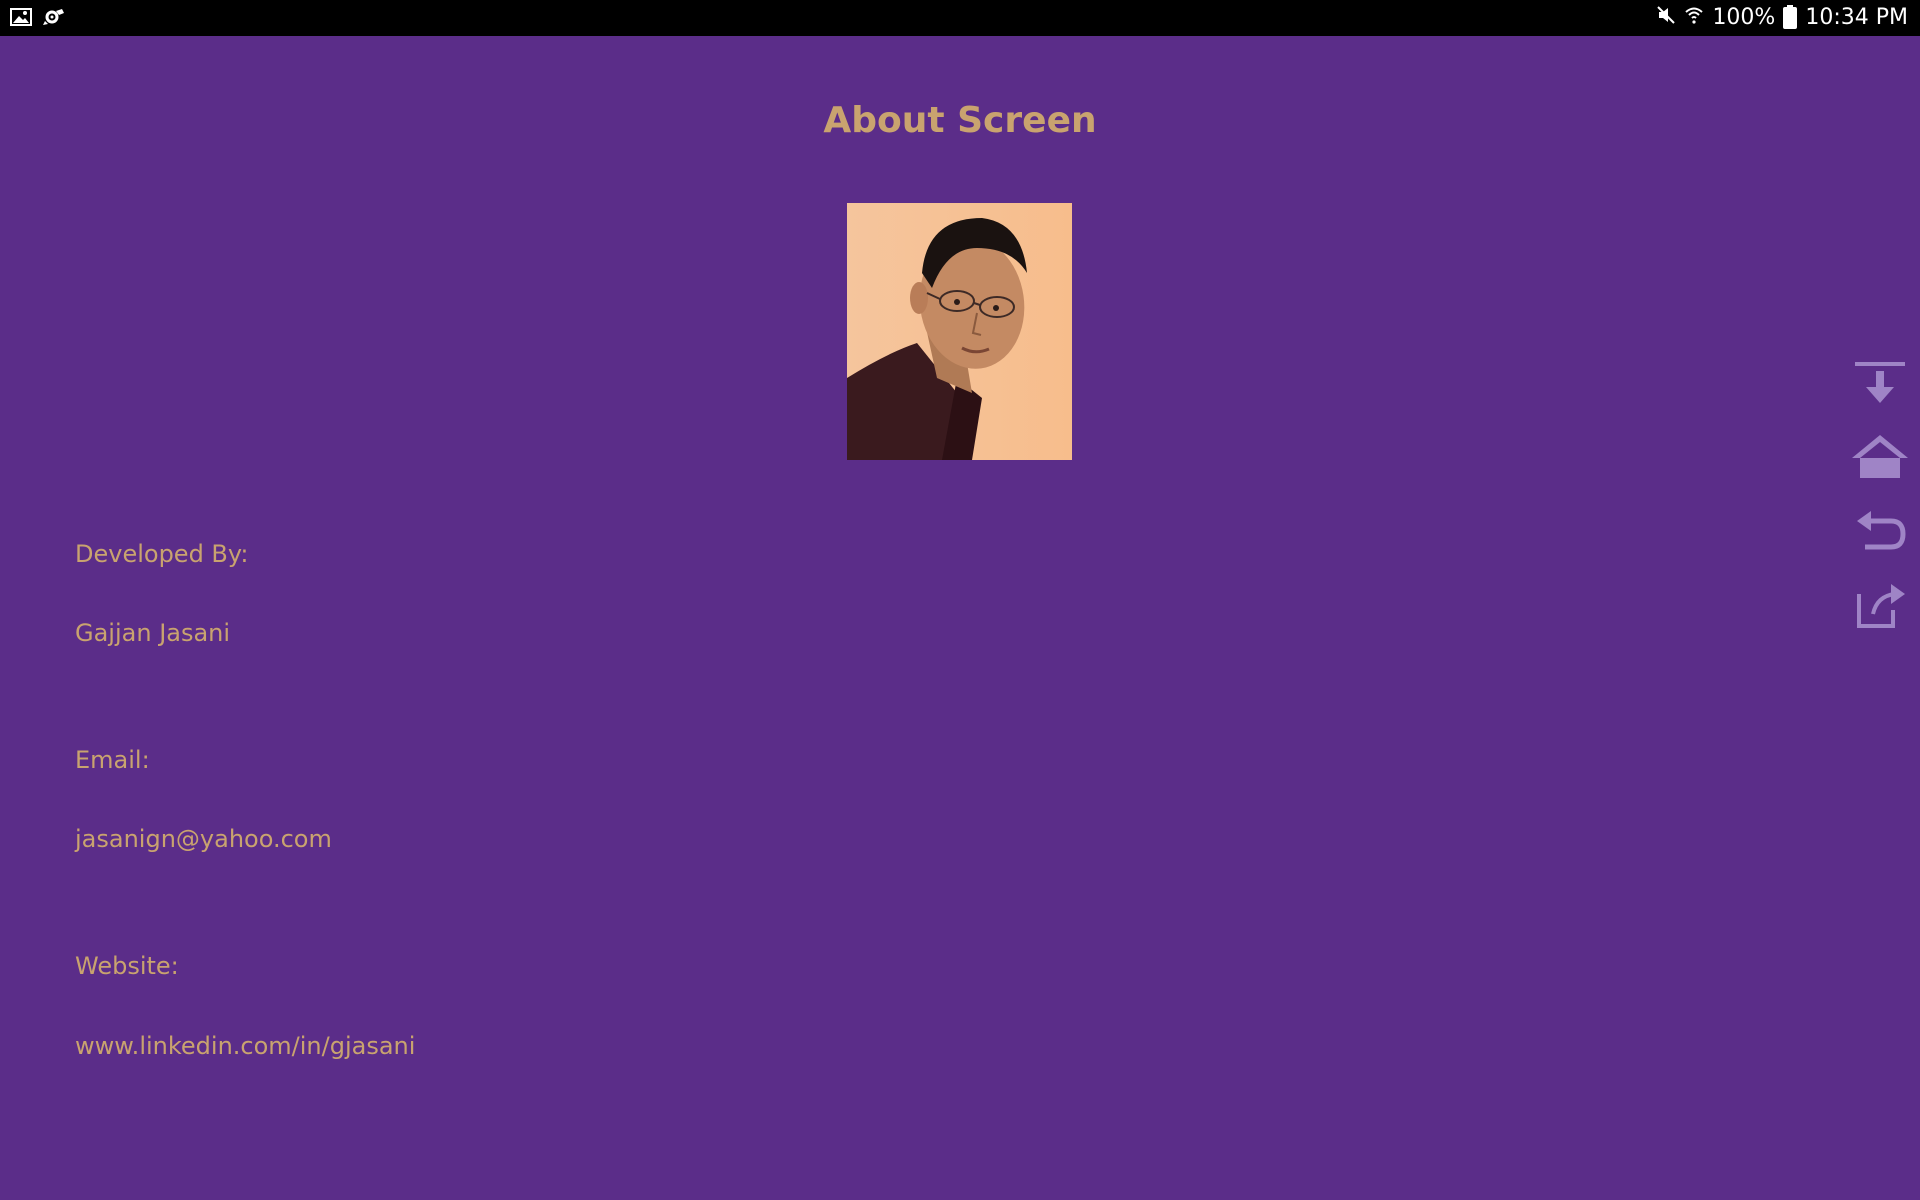 Image resolution: width=1920 pixels, height=1200 pixels. I want to click on share-button, so click(1880, 607).